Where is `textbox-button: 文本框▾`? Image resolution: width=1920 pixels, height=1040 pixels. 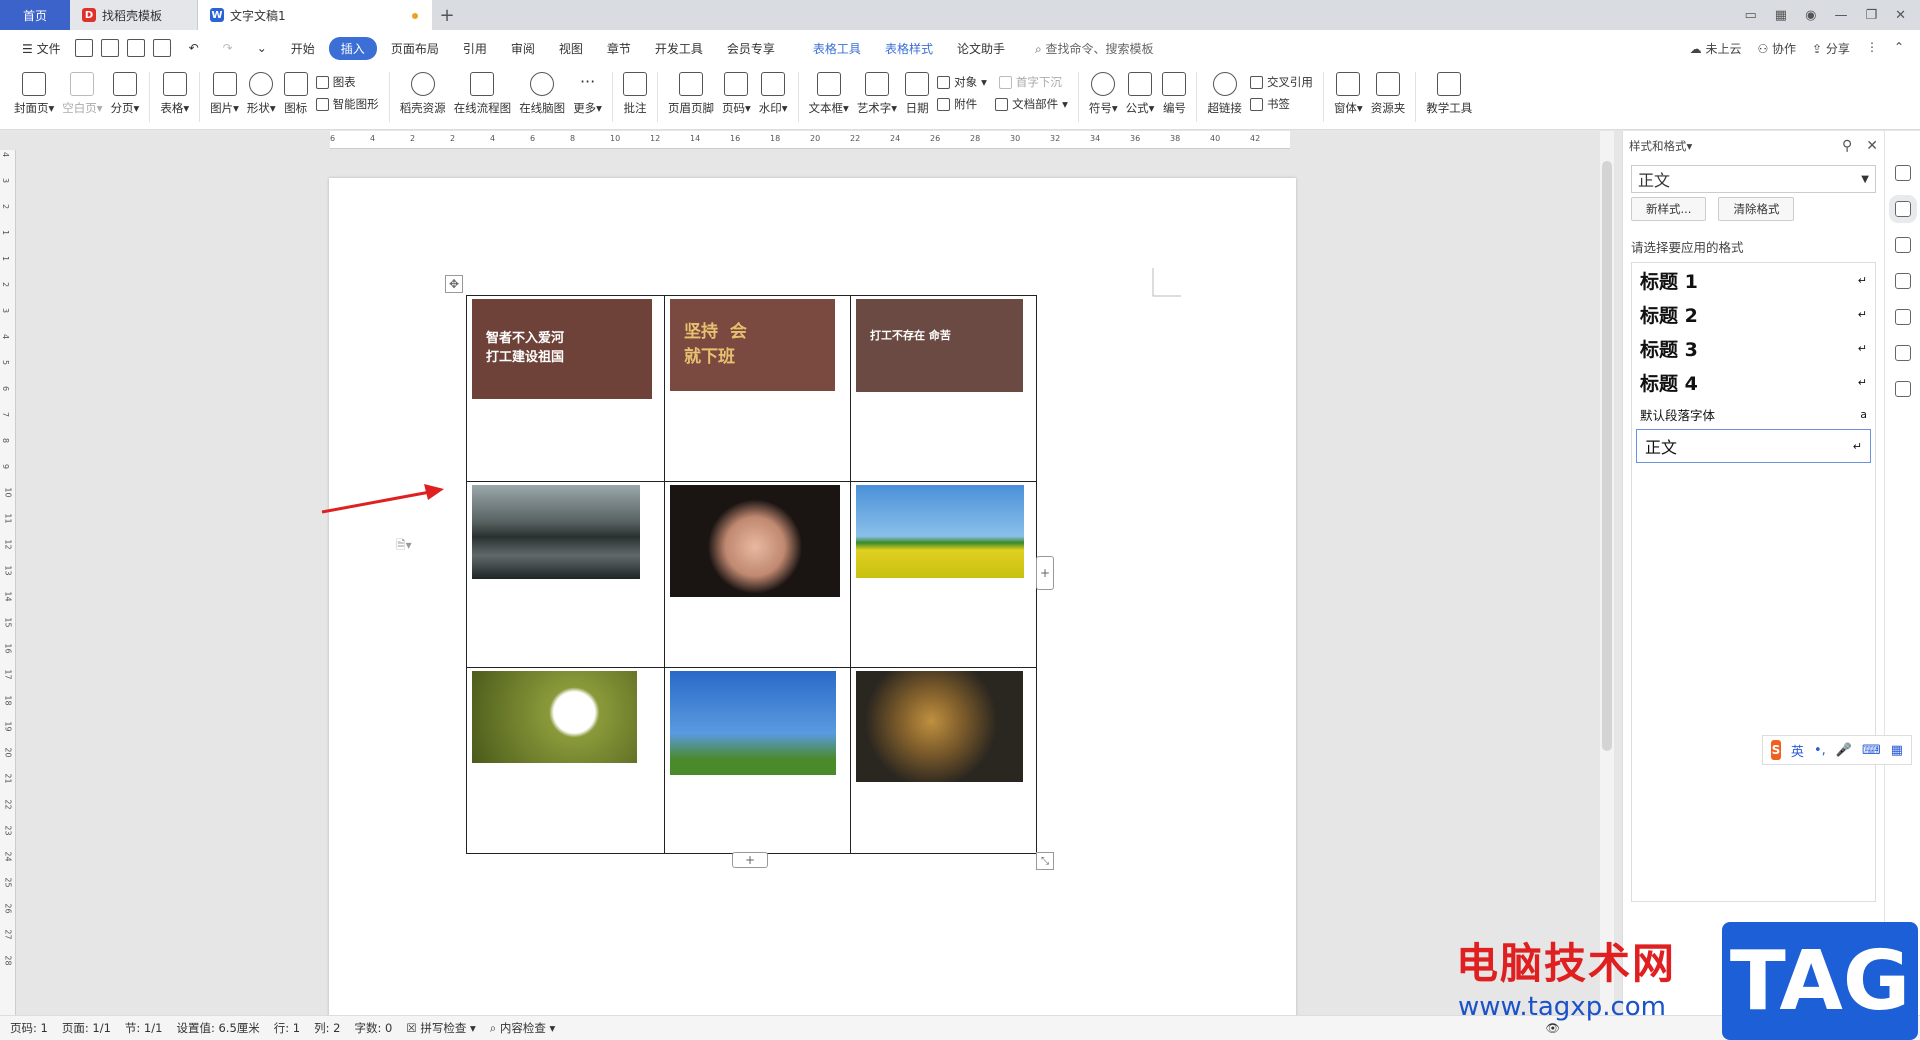 textbox-button: 文本框▾ is located at coordinates (829, 91).